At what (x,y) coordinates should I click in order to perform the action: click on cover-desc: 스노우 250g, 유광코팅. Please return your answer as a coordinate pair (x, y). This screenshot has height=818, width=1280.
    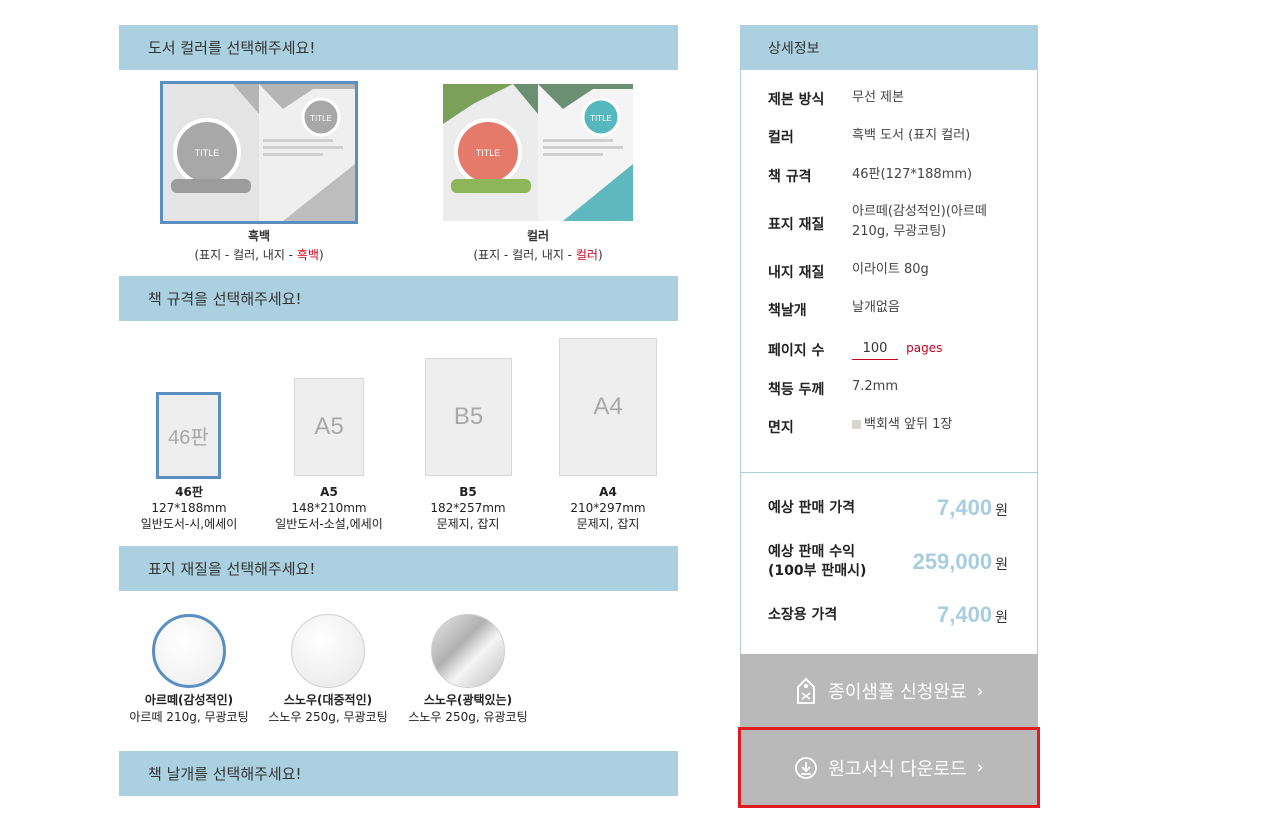
    Looking at the image, I should click on (468, 717).